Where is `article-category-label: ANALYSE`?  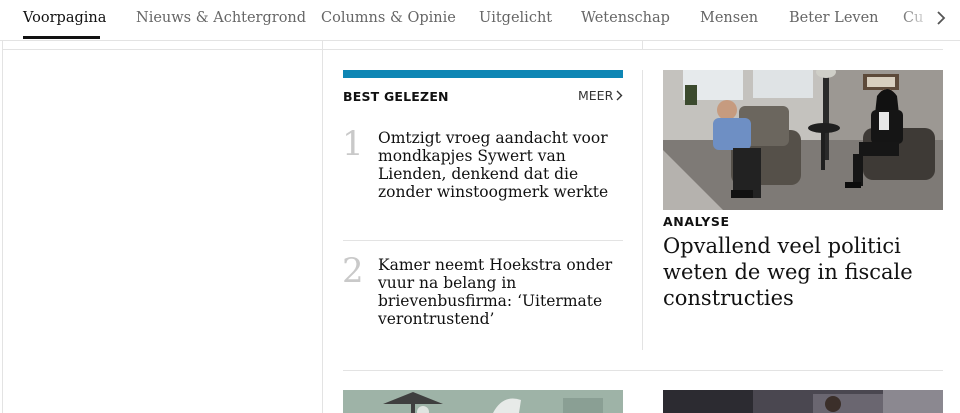
article-category-label: ANALYSE is located at coordinates (696, 221).